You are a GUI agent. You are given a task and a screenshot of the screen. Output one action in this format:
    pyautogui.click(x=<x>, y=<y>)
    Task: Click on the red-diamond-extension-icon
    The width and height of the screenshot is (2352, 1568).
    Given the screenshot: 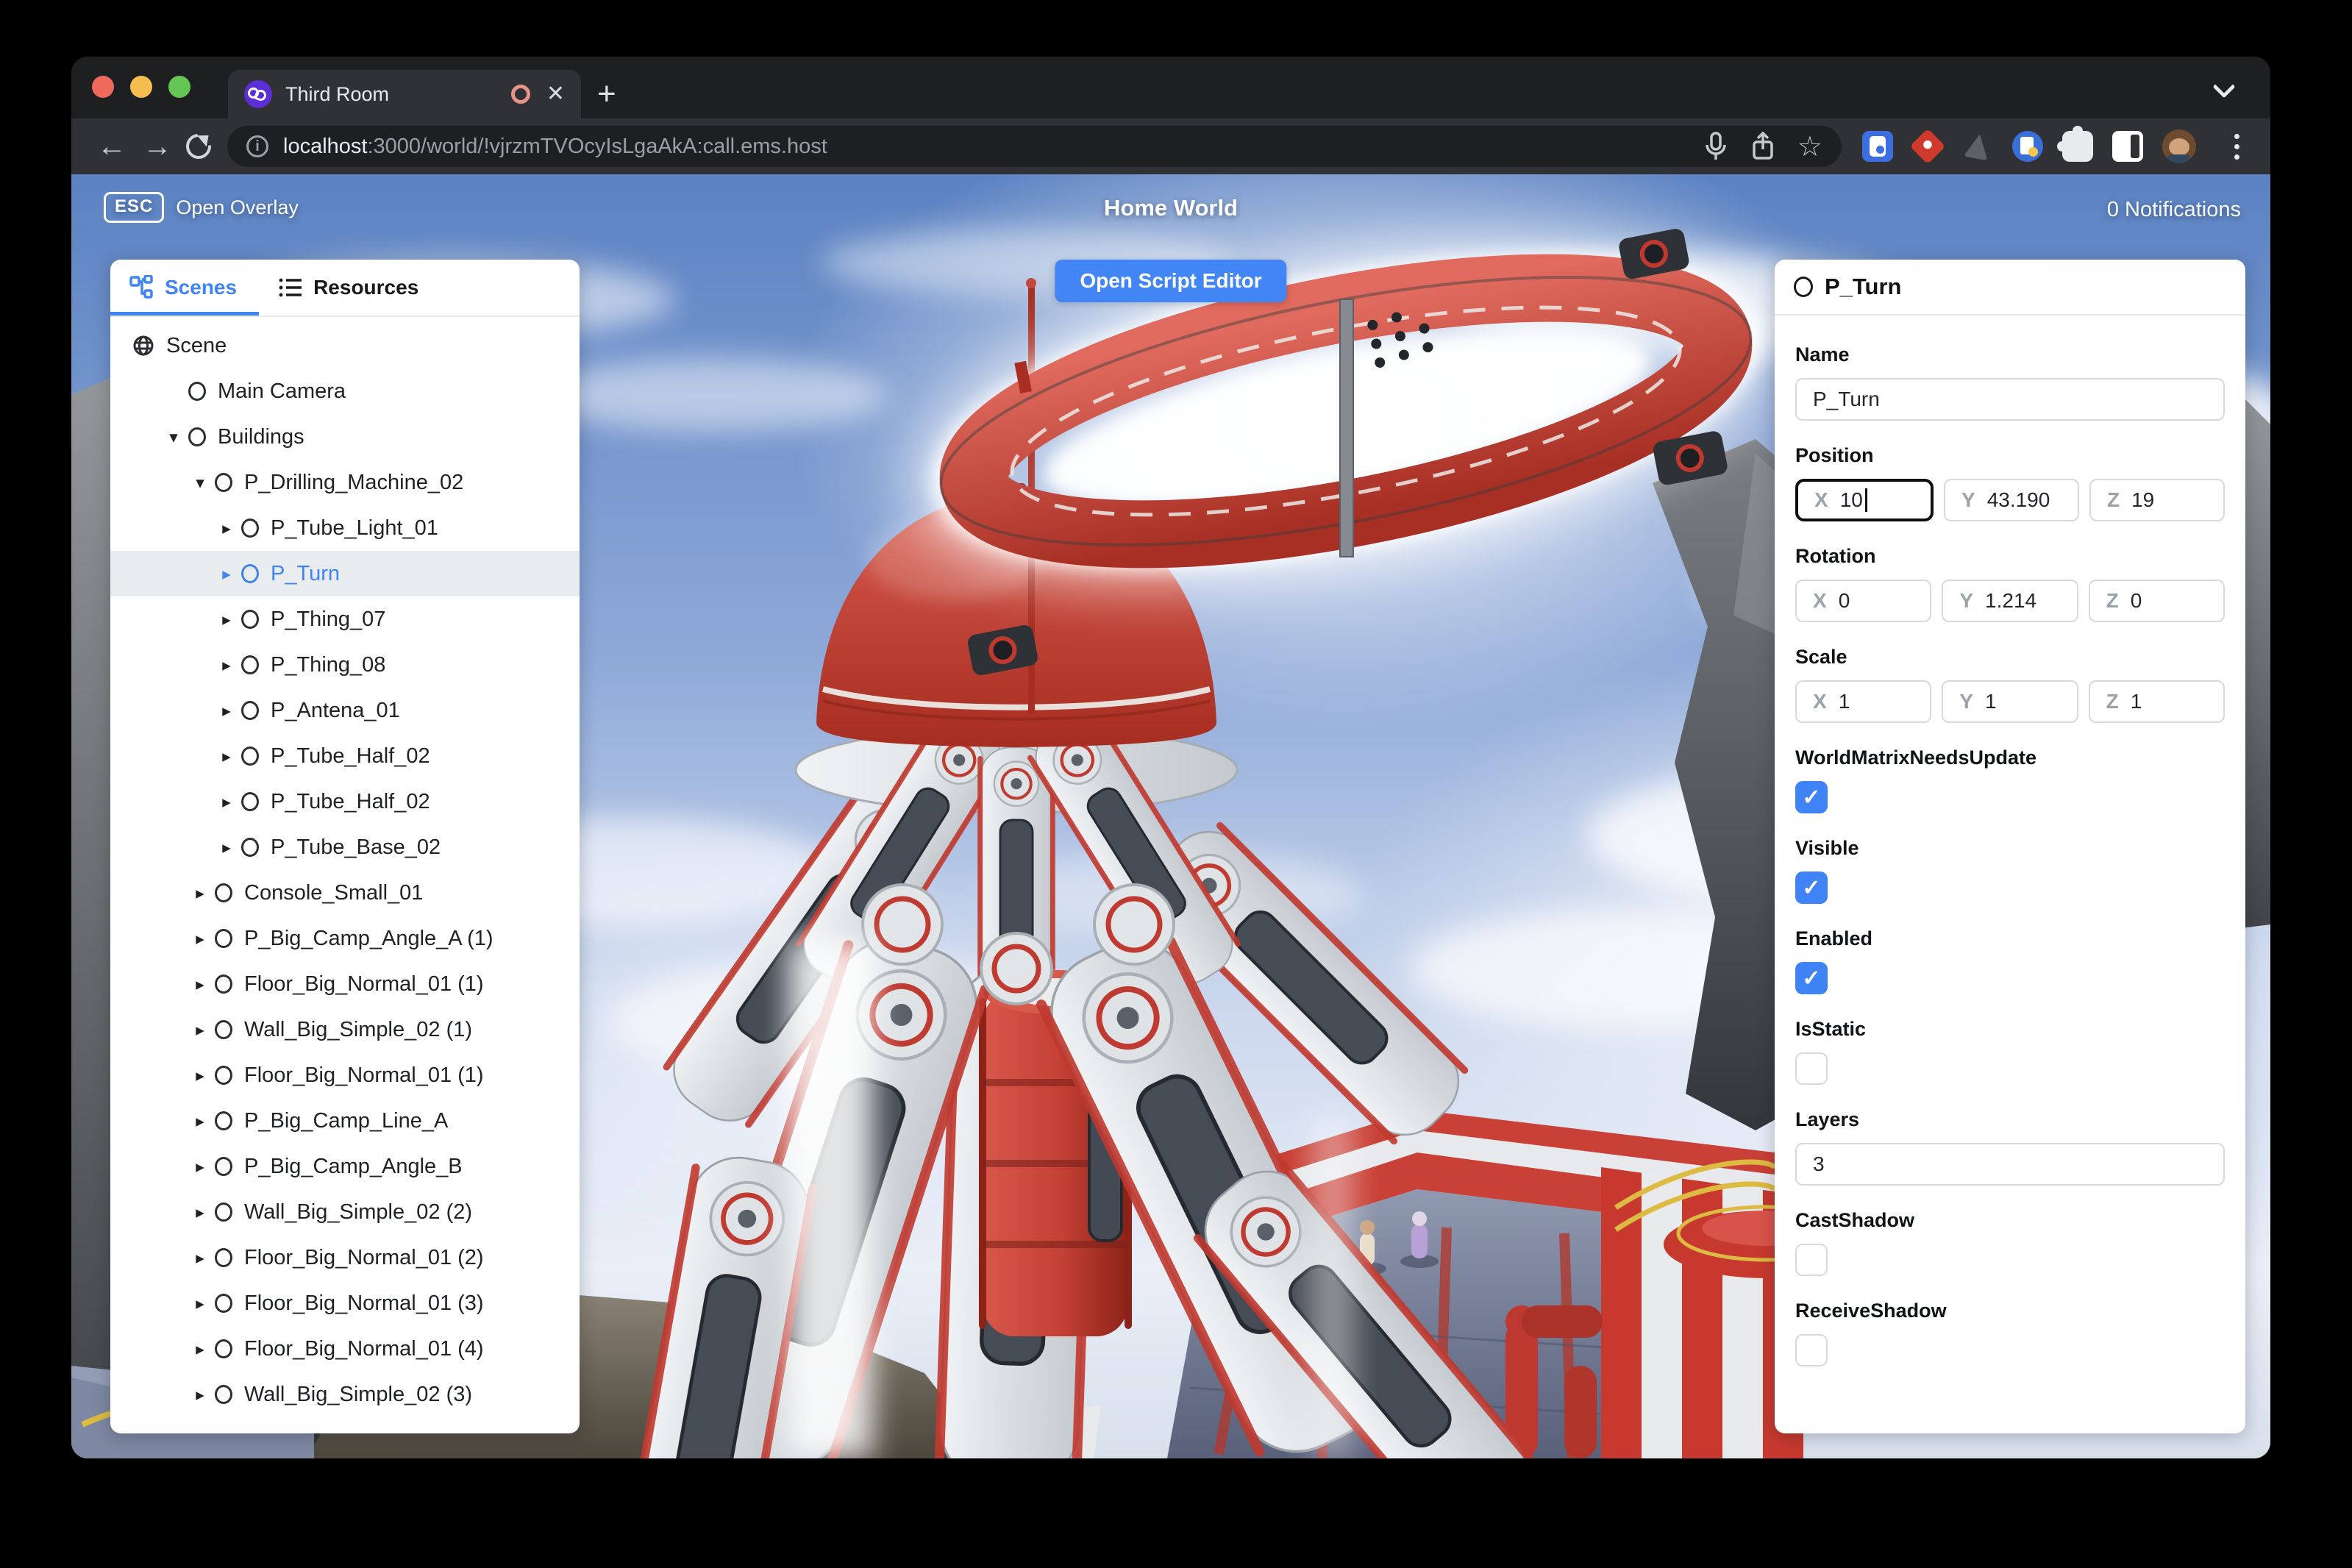 What is the action you would take?
    pyautogui.click(x=1927, y=146)
    